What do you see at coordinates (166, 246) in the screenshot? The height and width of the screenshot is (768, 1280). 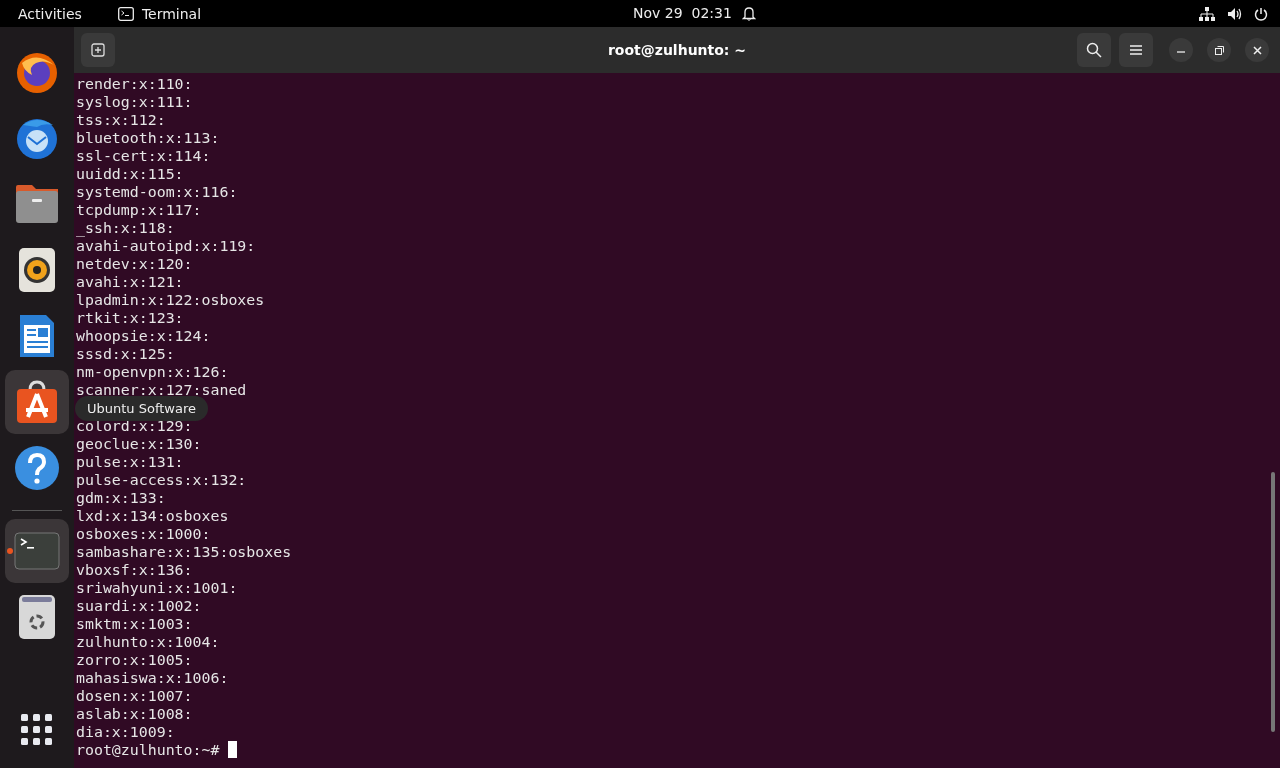 I see `terminal-line: avahi-autoipd:x:119:` at bounding box center [166, 246].